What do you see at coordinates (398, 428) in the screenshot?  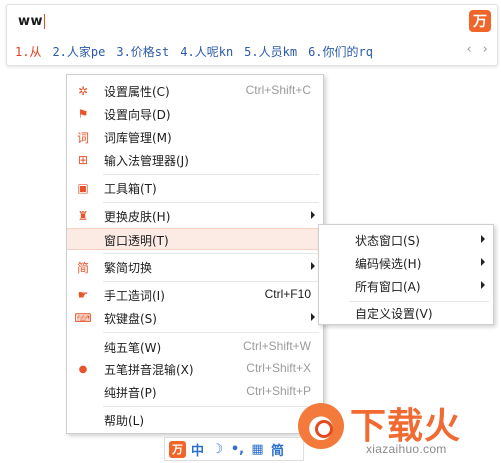 I see `watermark: 下载火 xiazaihuo.com` at bounding box center [398, 428].